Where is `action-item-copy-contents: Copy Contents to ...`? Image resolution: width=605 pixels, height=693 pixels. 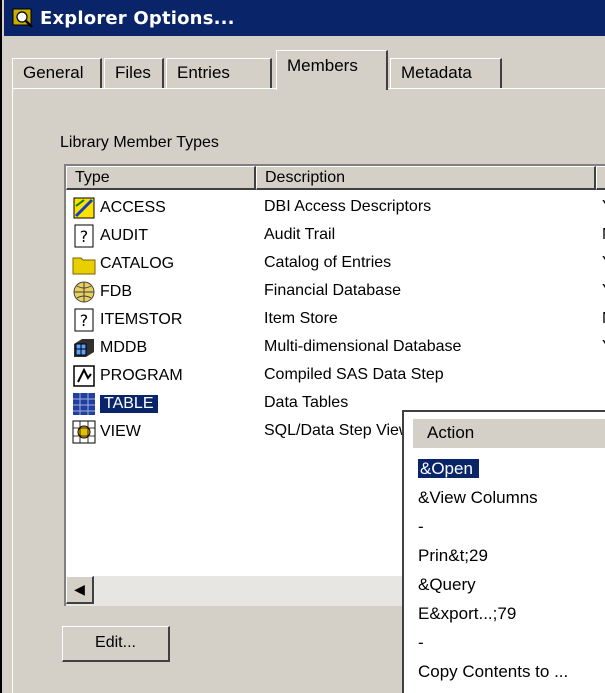 action-item-copy-contents: Copy Contents to ... is located at coordinates (509, 671).